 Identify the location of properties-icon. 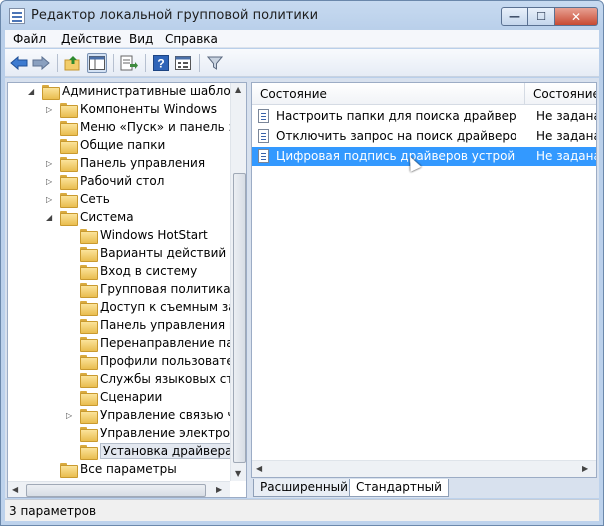
(183, 63).